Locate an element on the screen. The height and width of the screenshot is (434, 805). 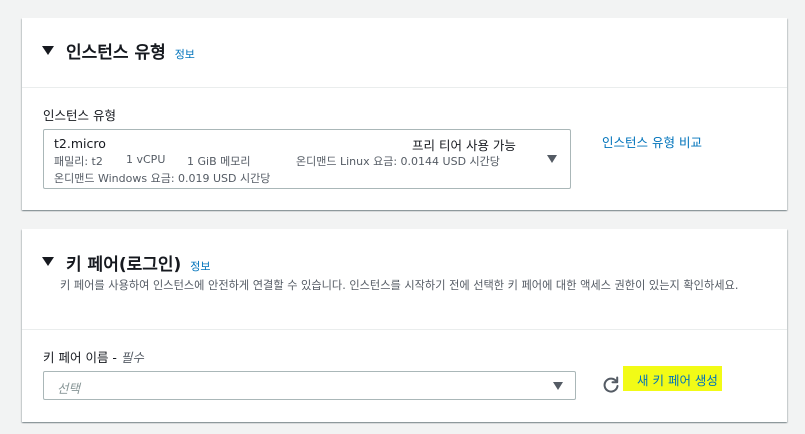
instance-family: 패밀리: t2 is located at coordinates (78, 161).